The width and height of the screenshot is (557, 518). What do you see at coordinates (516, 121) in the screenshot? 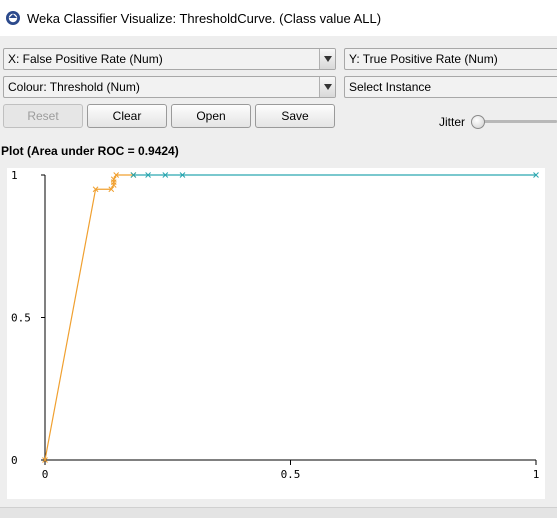
I see `jitter-slider-track` at bounding box center [516, 121].